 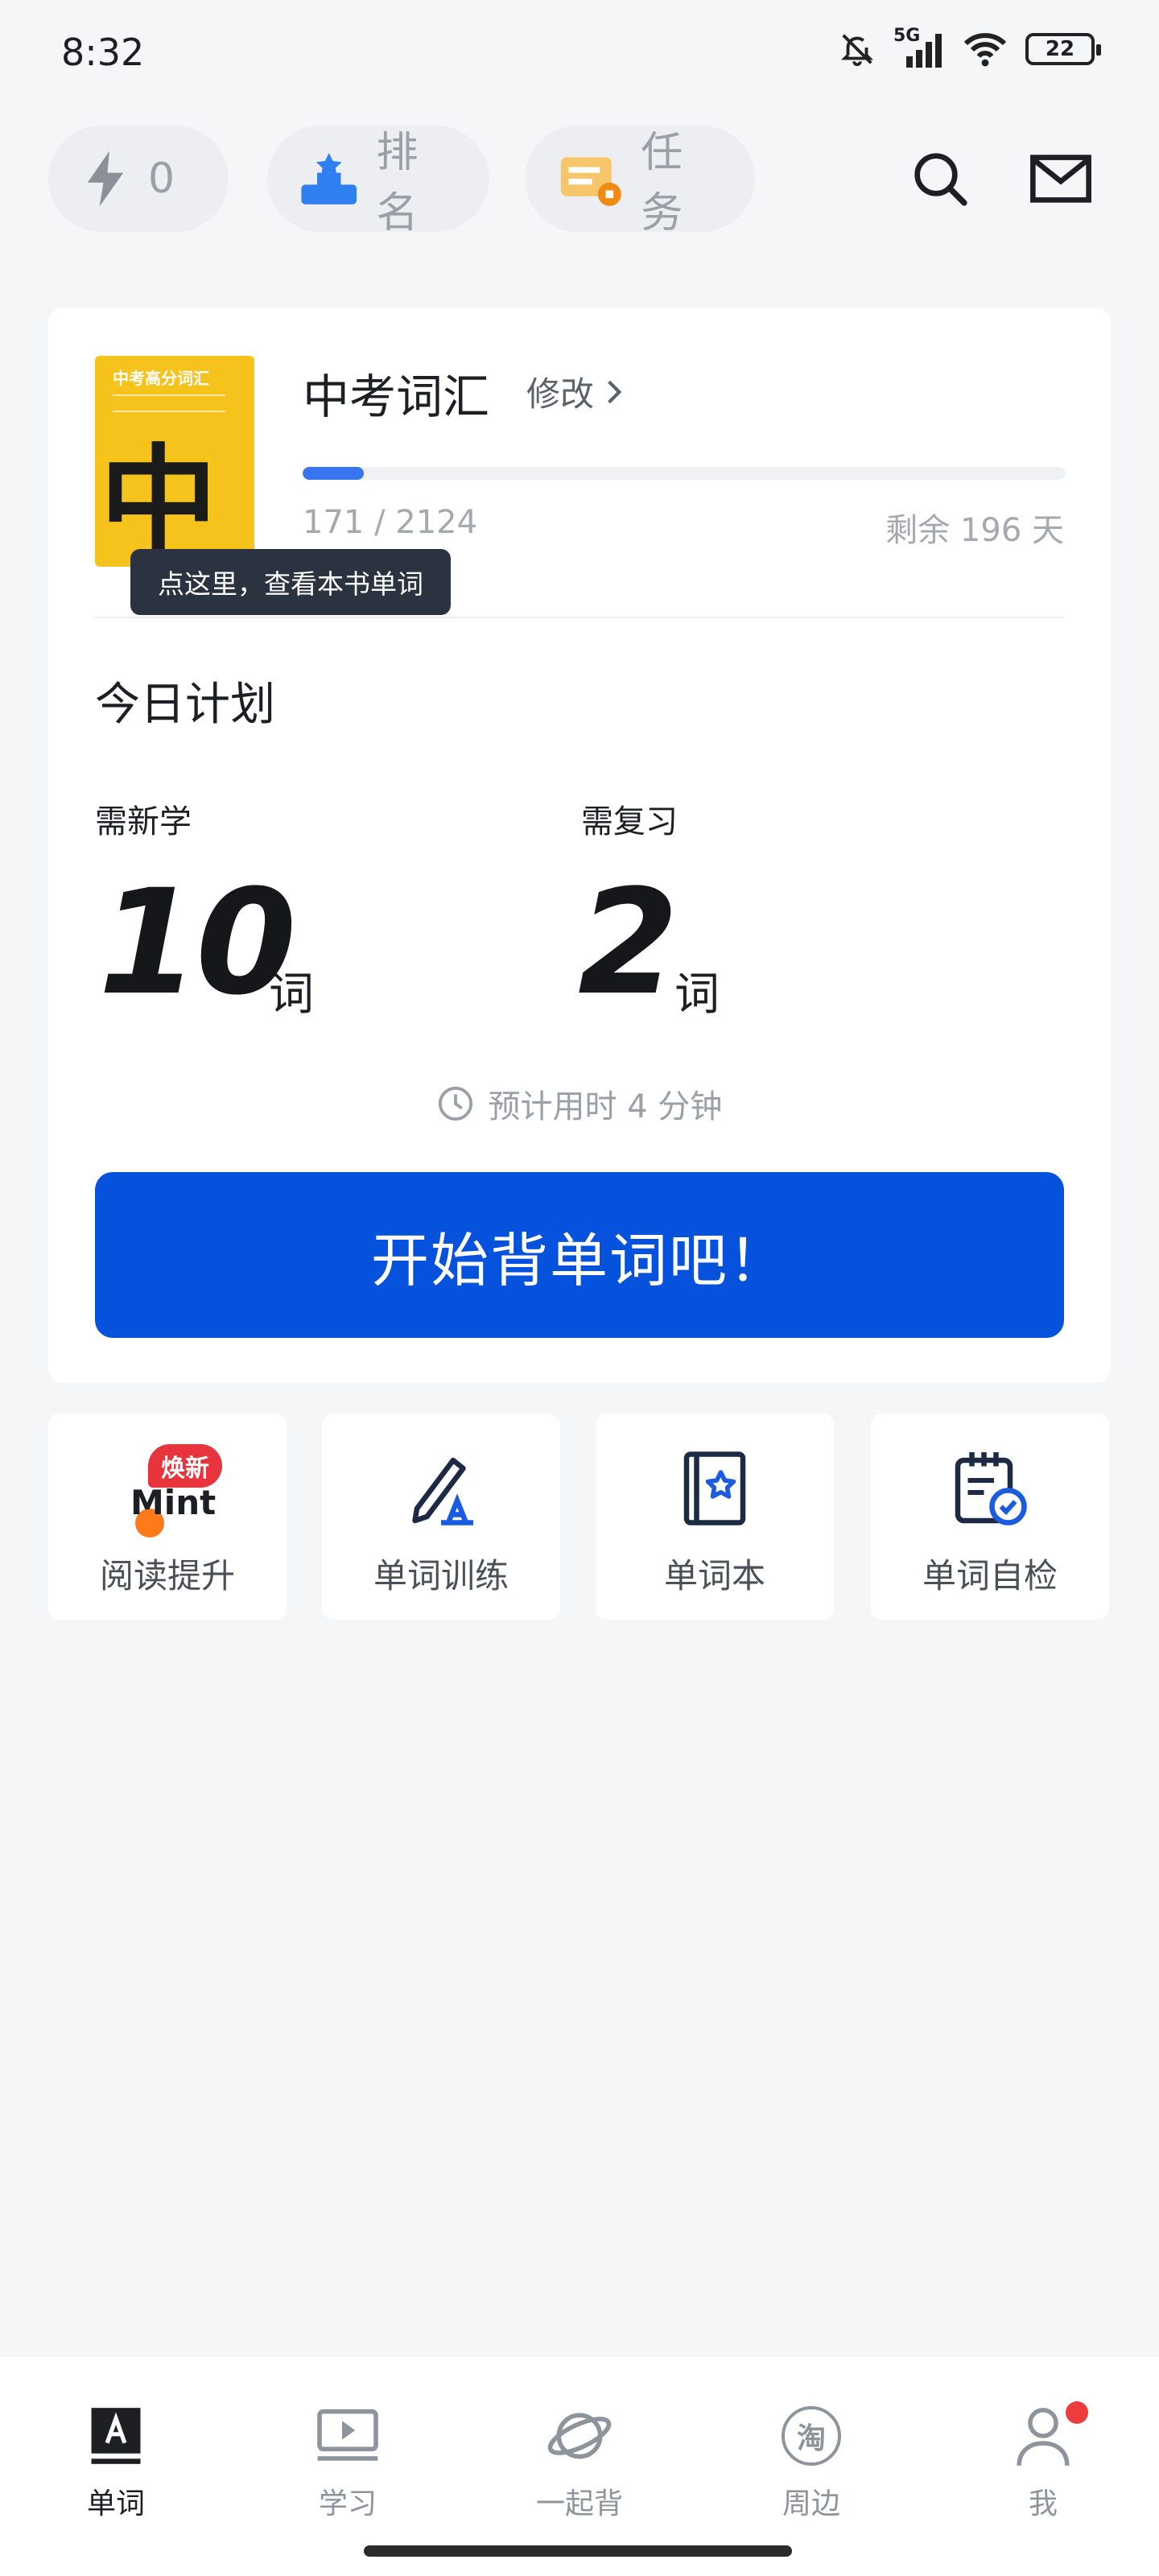 I want to click on podium-icon, so click(x=329, y=178).